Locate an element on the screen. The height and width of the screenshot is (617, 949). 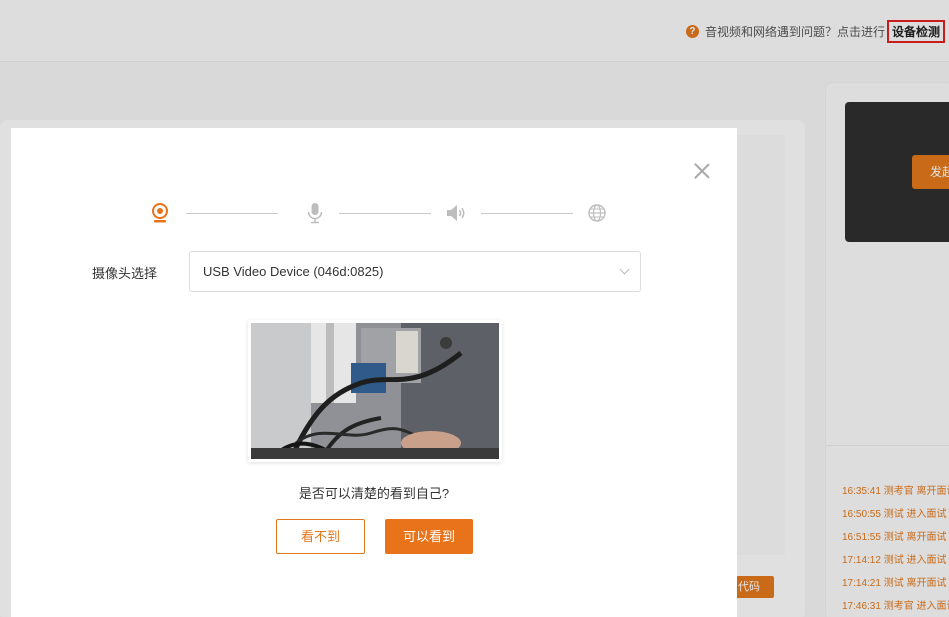
visibility-question: 是否可以清楚的看到自己? is located at coordinates (374, 493).